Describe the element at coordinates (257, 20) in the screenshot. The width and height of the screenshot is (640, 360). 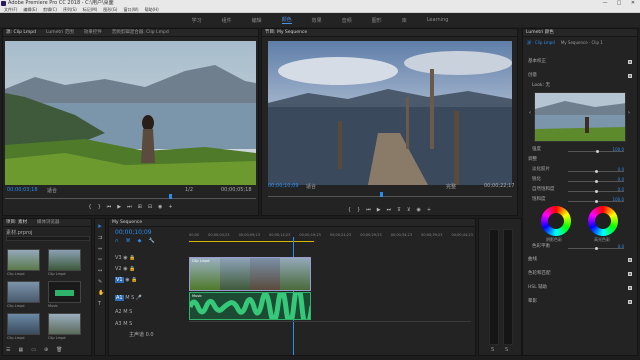
I see `ws-editing: 编辑` at that location.